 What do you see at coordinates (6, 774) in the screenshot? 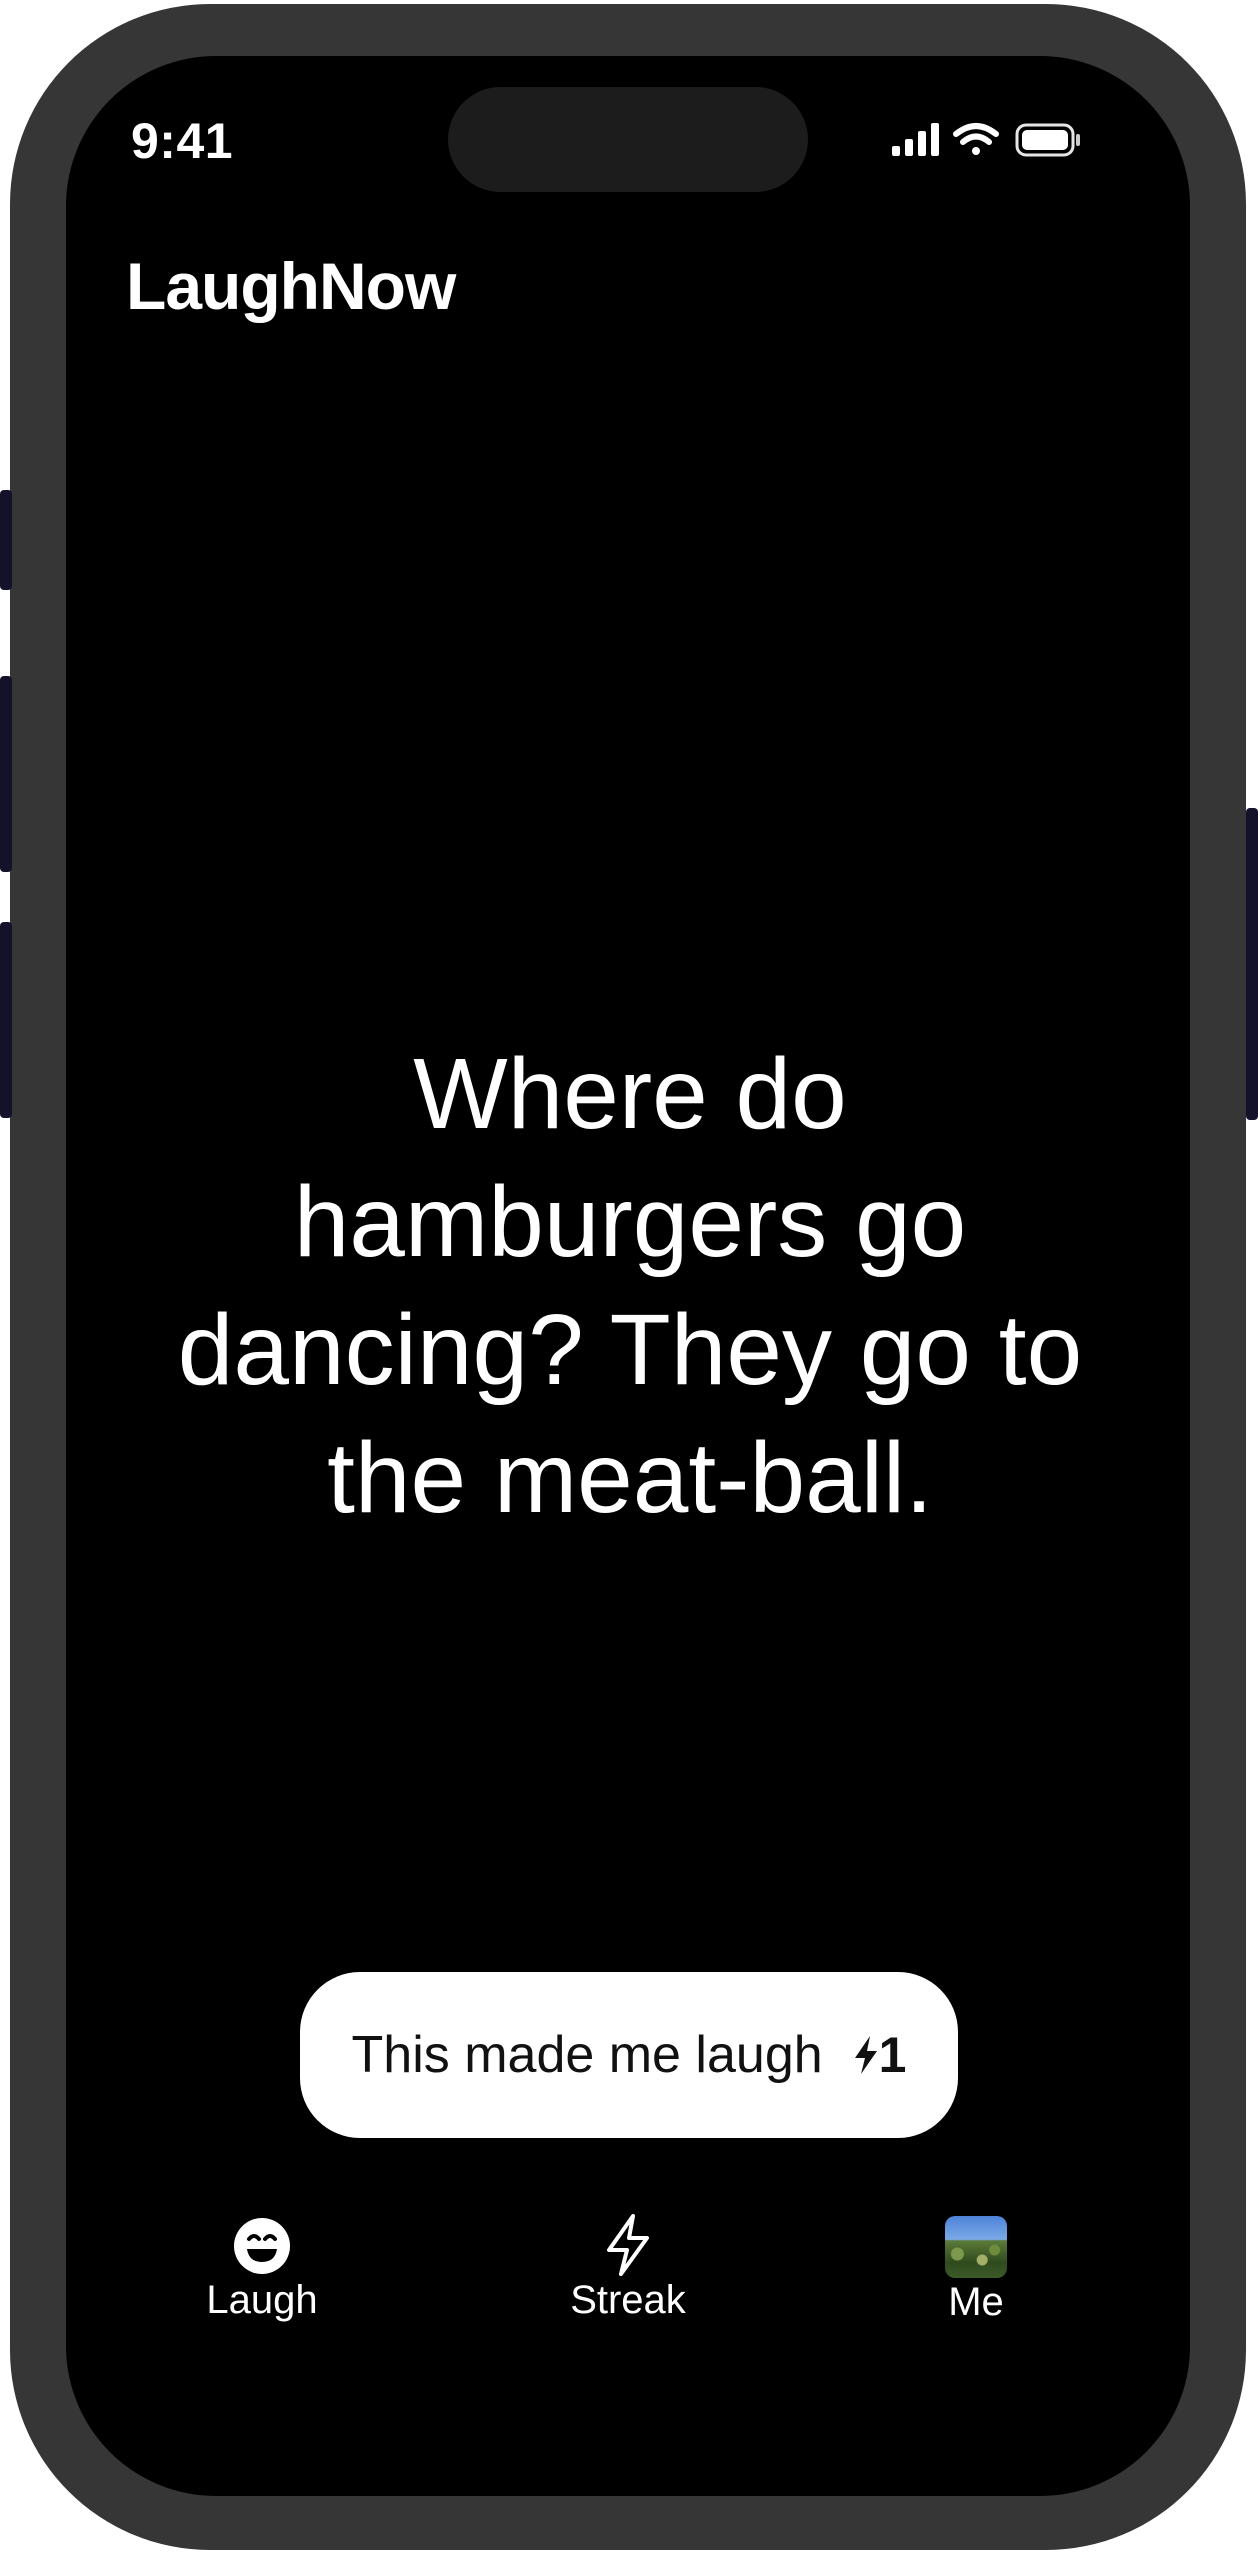
I see `volume-up-button` at bounding box center [6, 774].